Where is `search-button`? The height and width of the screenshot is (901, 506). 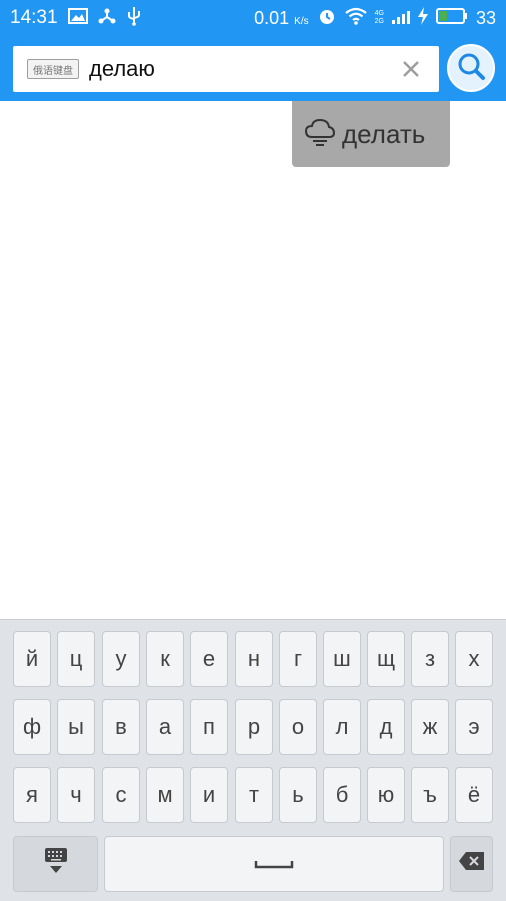 search-button is located at coordinates (471, 68).